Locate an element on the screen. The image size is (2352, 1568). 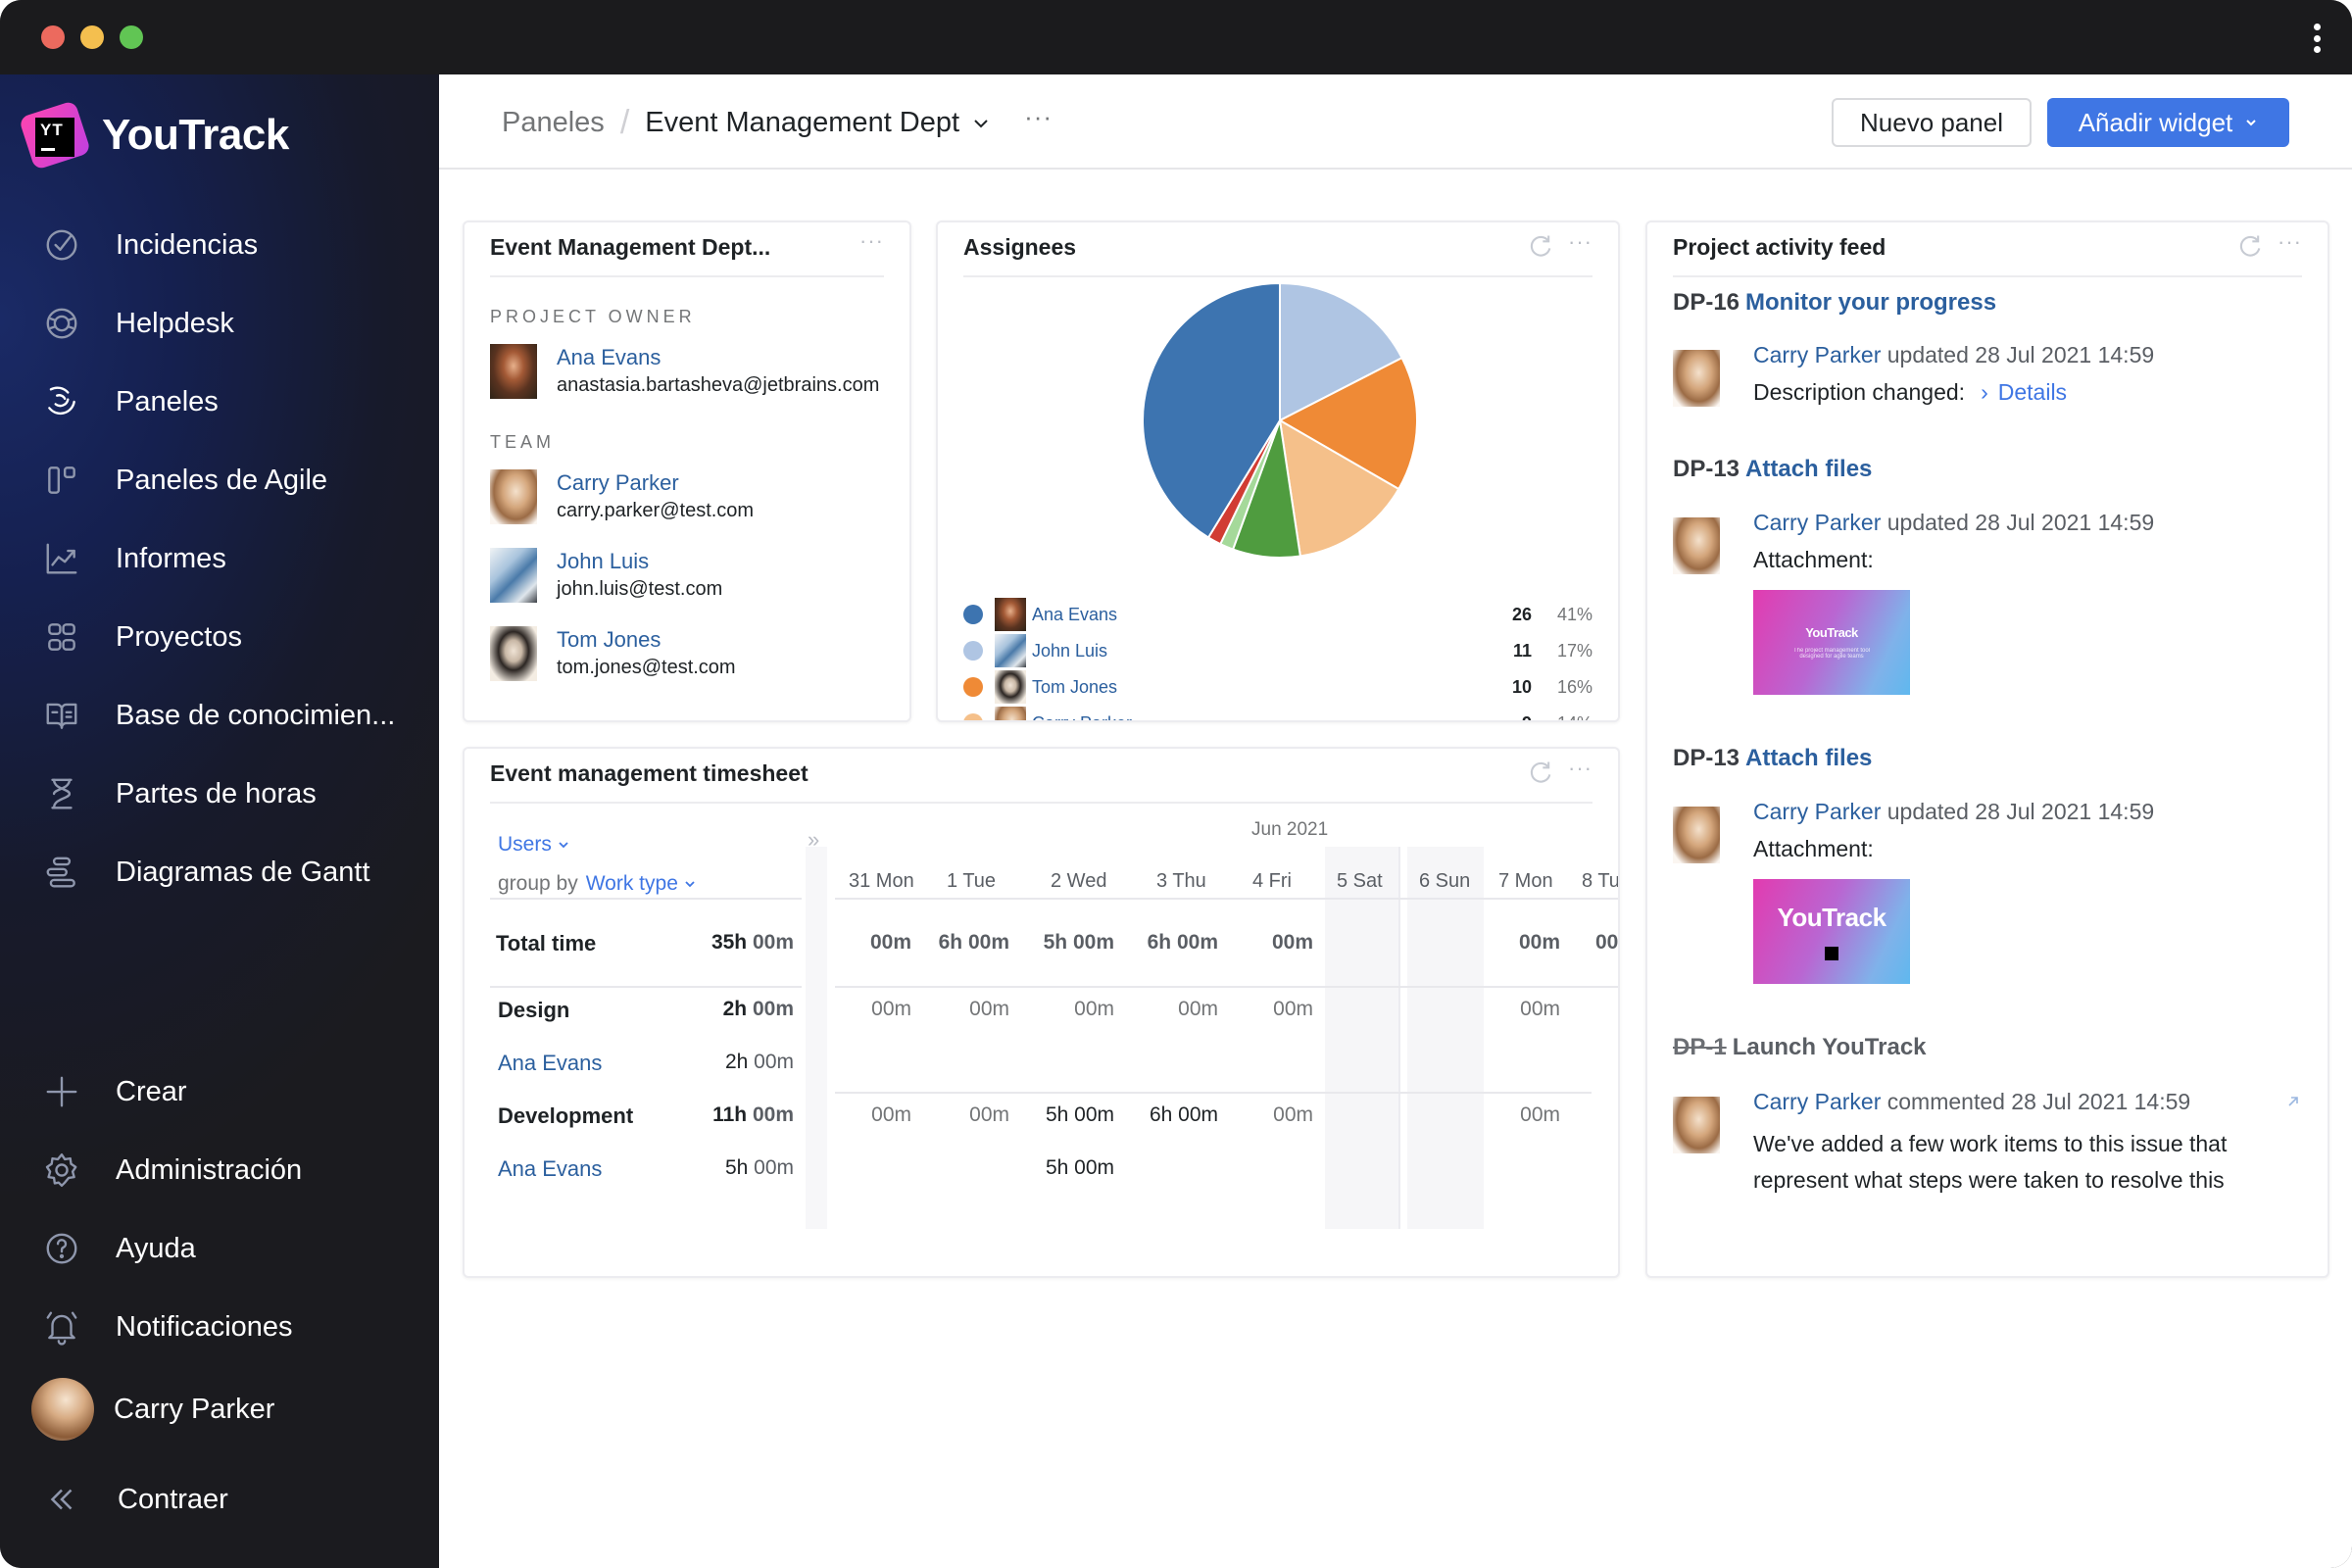
issue-id: DP-16 is located at coordinates (1706, 302).